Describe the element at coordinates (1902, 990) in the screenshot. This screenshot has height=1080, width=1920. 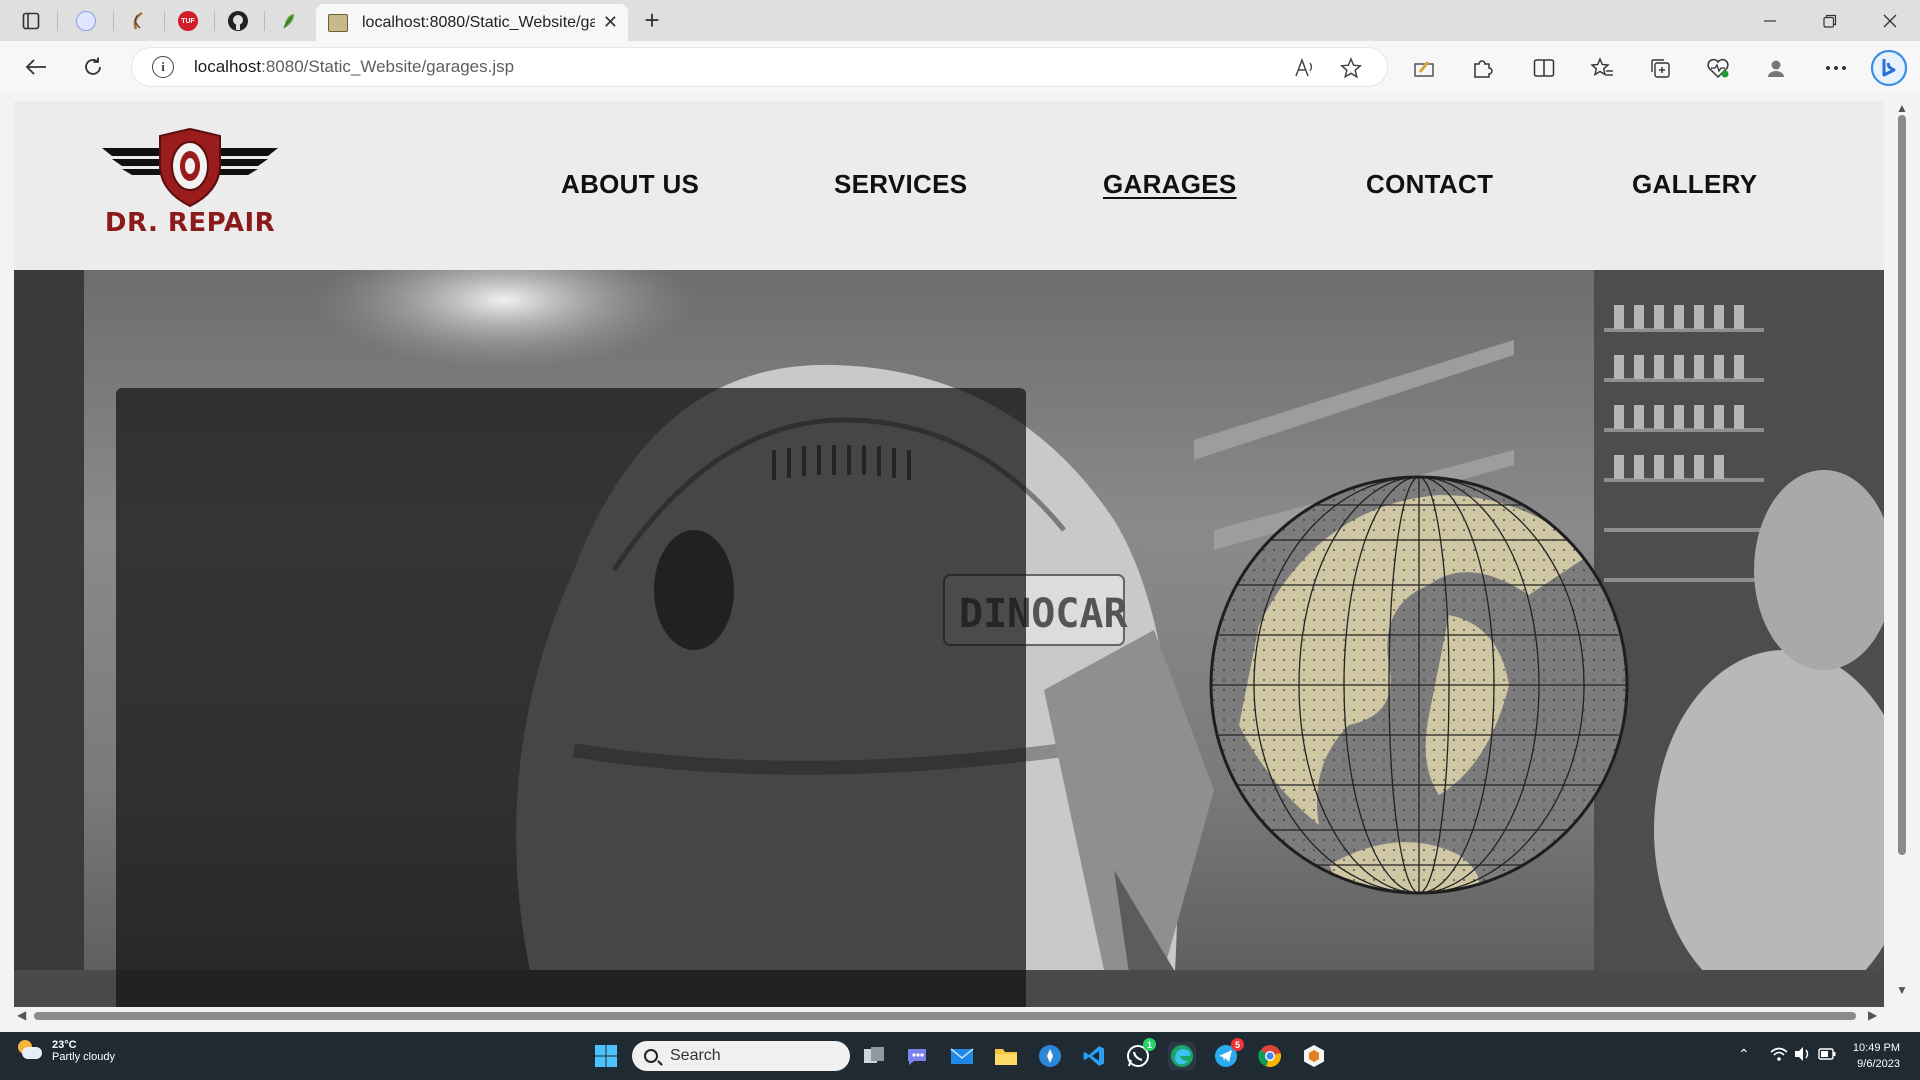
I see `scroll-down-icon: ▼` at that location.